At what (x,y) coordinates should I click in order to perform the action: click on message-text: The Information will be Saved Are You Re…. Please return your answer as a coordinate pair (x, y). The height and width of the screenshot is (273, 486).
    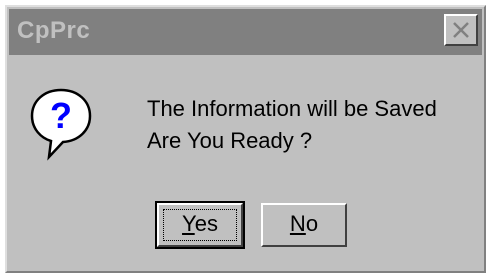
    Looking at the image, I should click on (292, 125).